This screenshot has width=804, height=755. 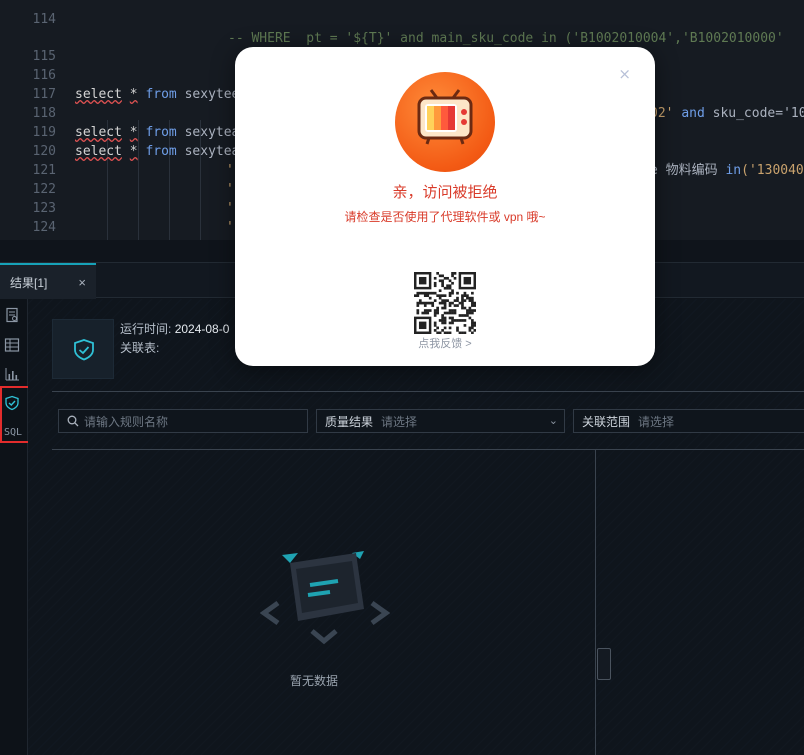 I want to click on result-sidebar: SQL, so click(x=14, y=527).